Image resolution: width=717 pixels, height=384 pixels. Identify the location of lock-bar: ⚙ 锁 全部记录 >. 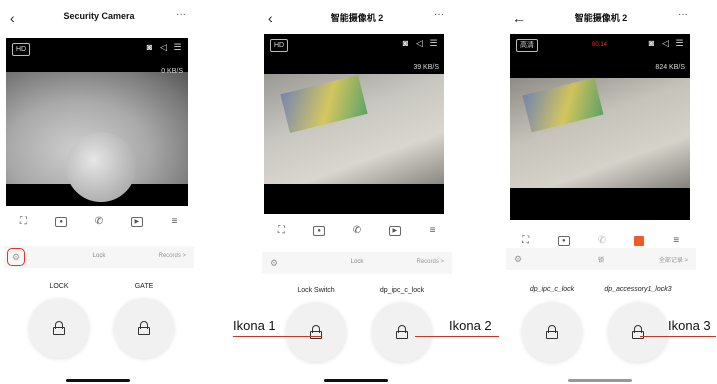
(601, 259).